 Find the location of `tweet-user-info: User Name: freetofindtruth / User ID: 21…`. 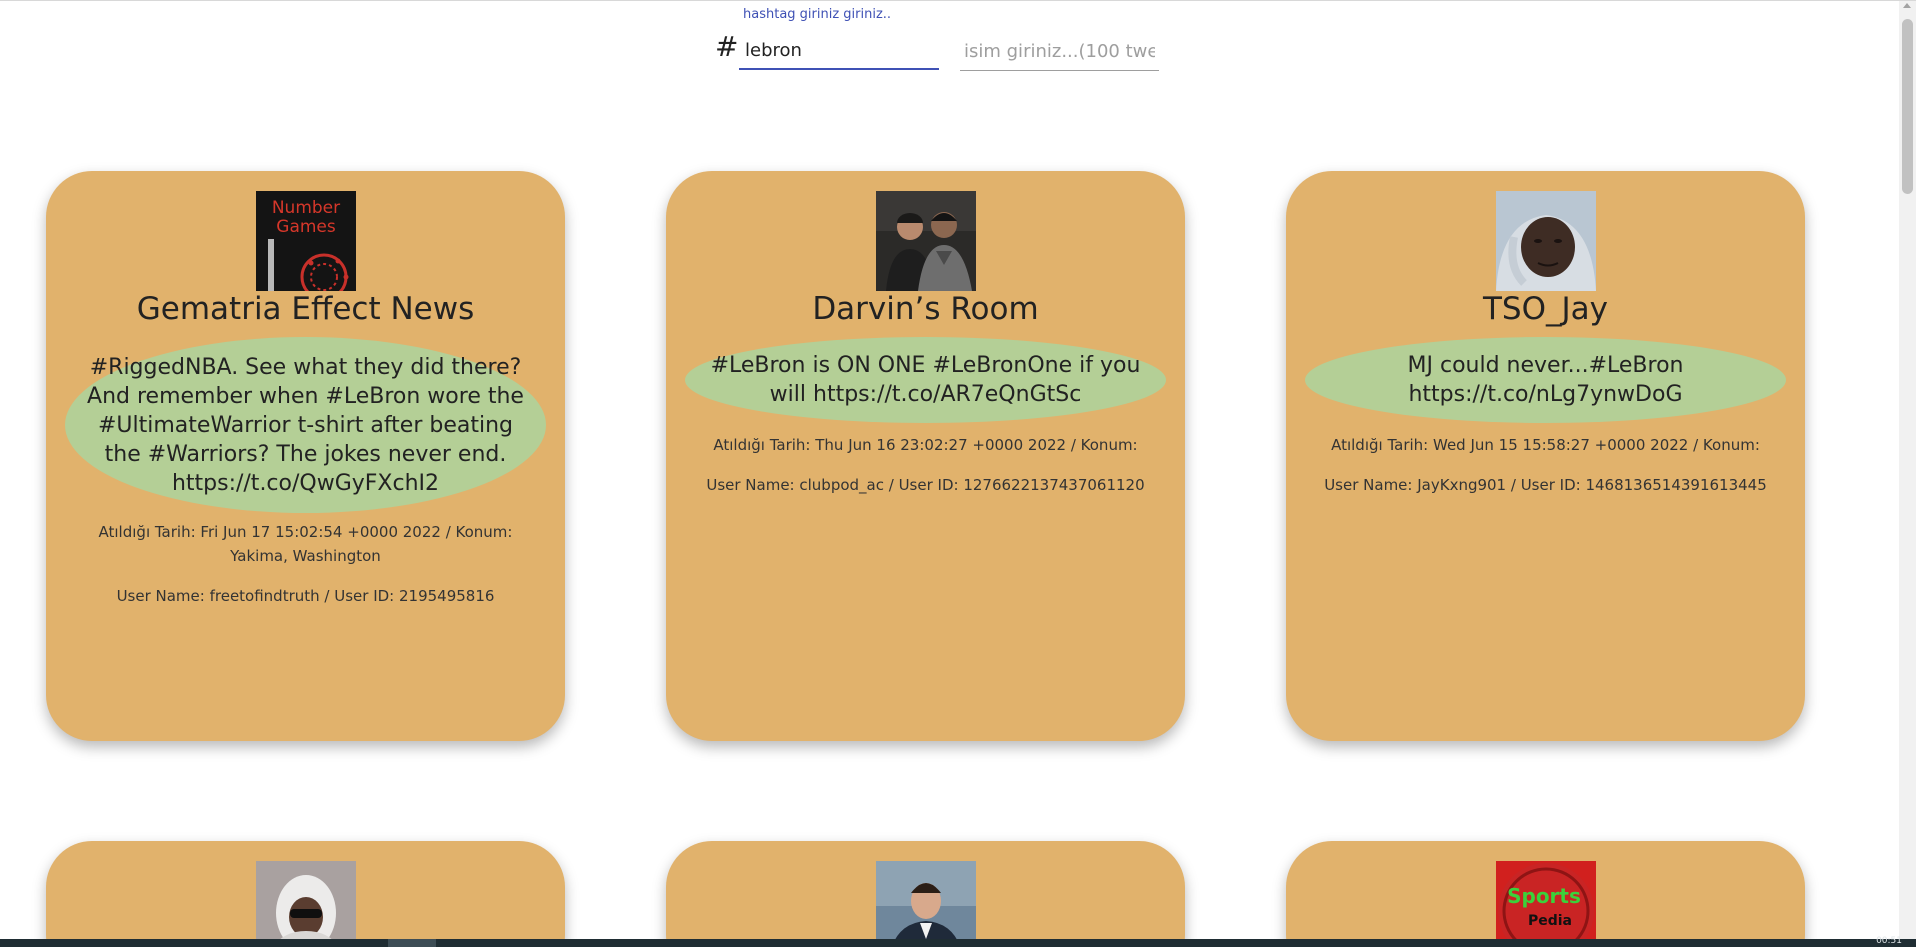

tweet-user-info: User Name: freetofindtruth / User ID: 21… is located at coordinates (305, 596).